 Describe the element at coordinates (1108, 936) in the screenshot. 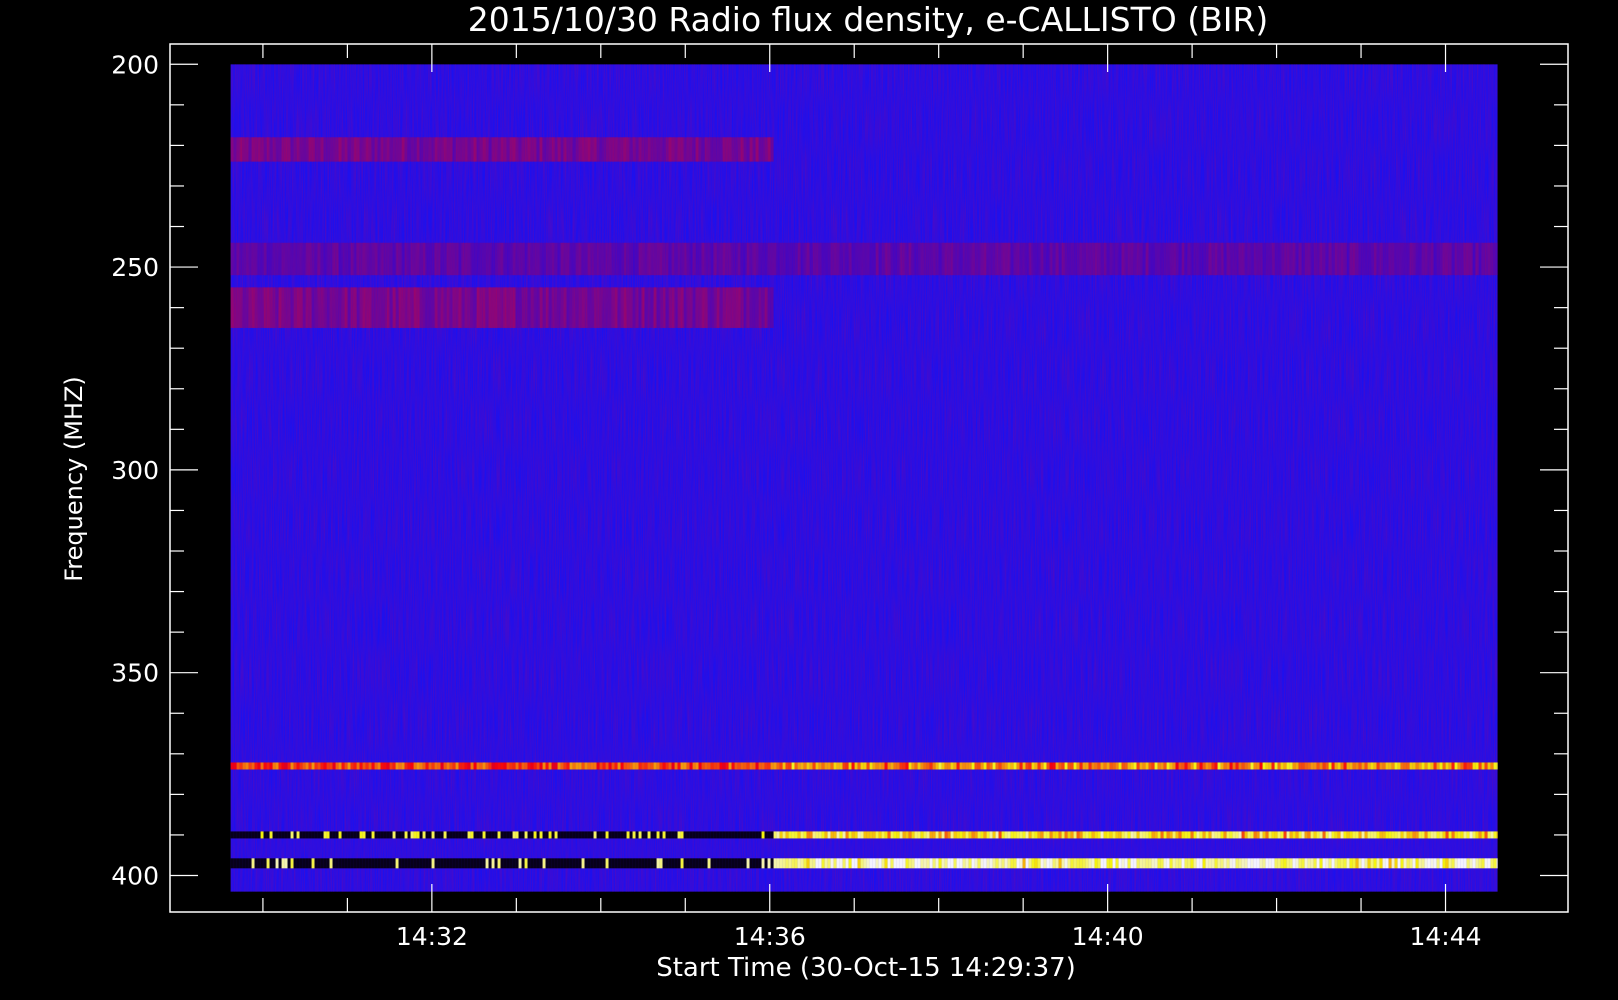

I see `x-tick-label: 14:40` at that location.